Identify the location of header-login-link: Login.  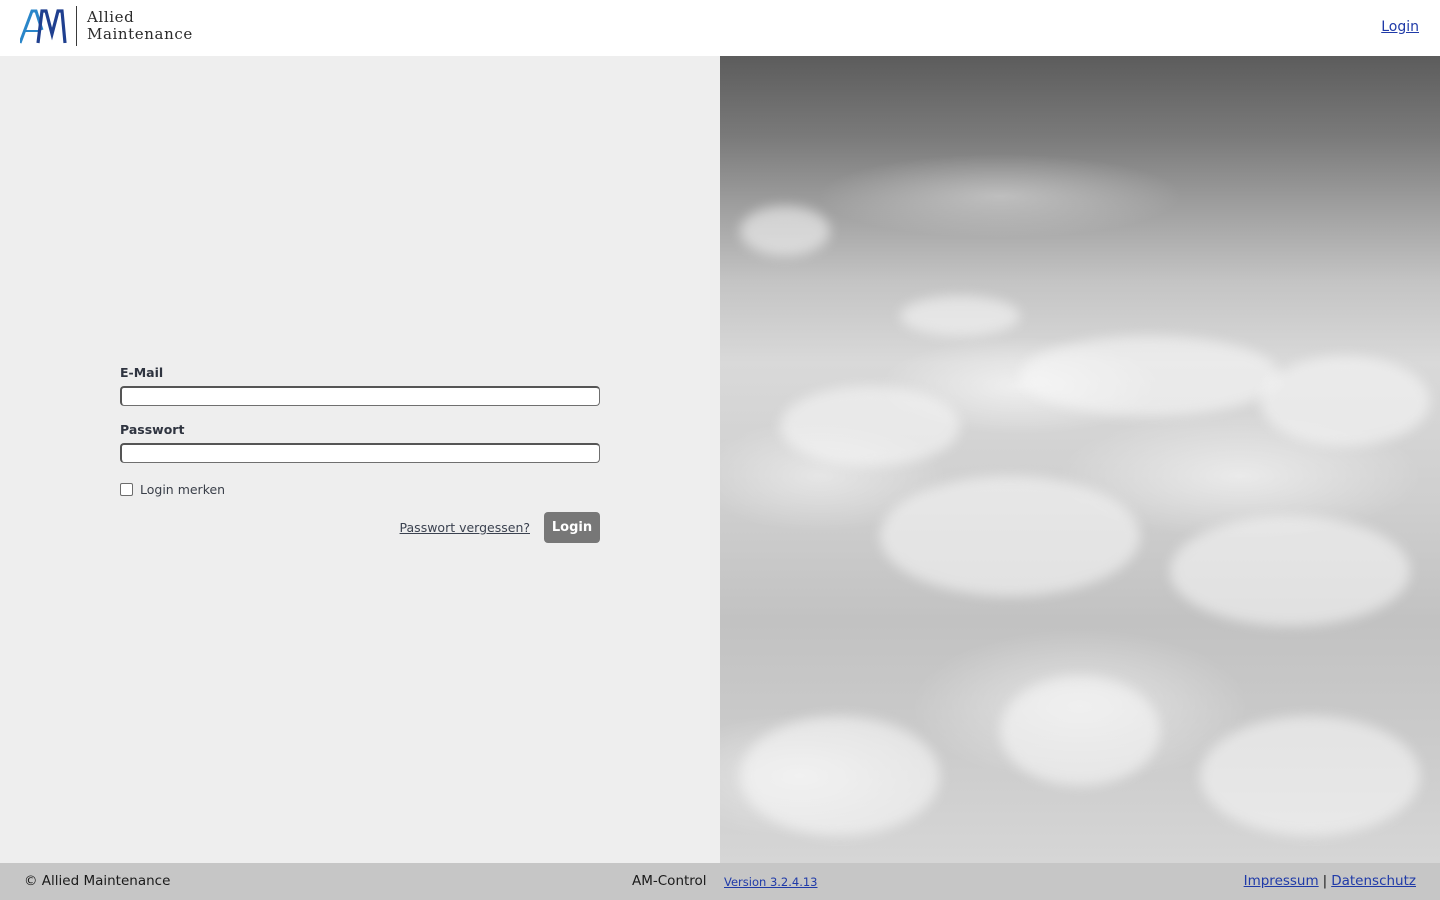
(1400, 27).